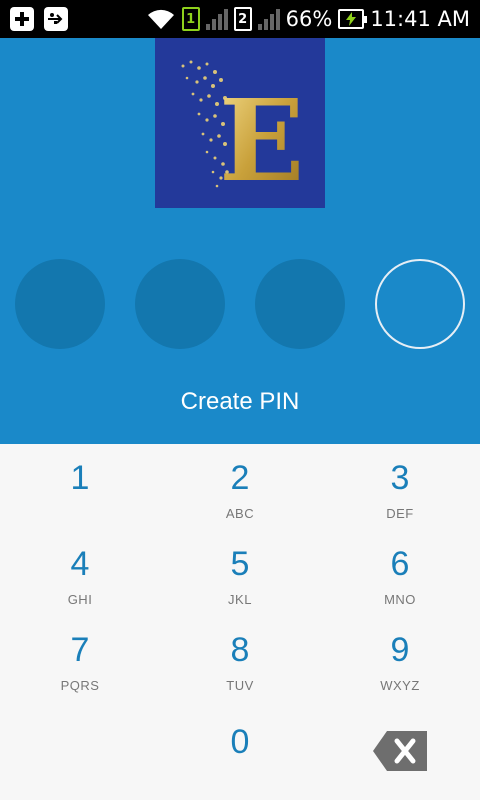 This screenshot has height=800, width=480. I want to click on key-letters: ABC, so click(240, 513).